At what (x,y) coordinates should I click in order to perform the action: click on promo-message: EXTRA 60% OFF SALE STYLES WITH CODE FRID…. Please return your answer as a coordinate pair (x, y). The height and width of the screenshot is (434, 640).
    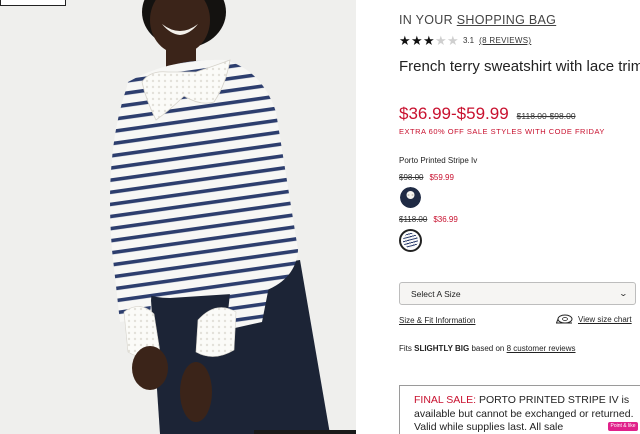
    Looking at the image, I should click on (502, 131).